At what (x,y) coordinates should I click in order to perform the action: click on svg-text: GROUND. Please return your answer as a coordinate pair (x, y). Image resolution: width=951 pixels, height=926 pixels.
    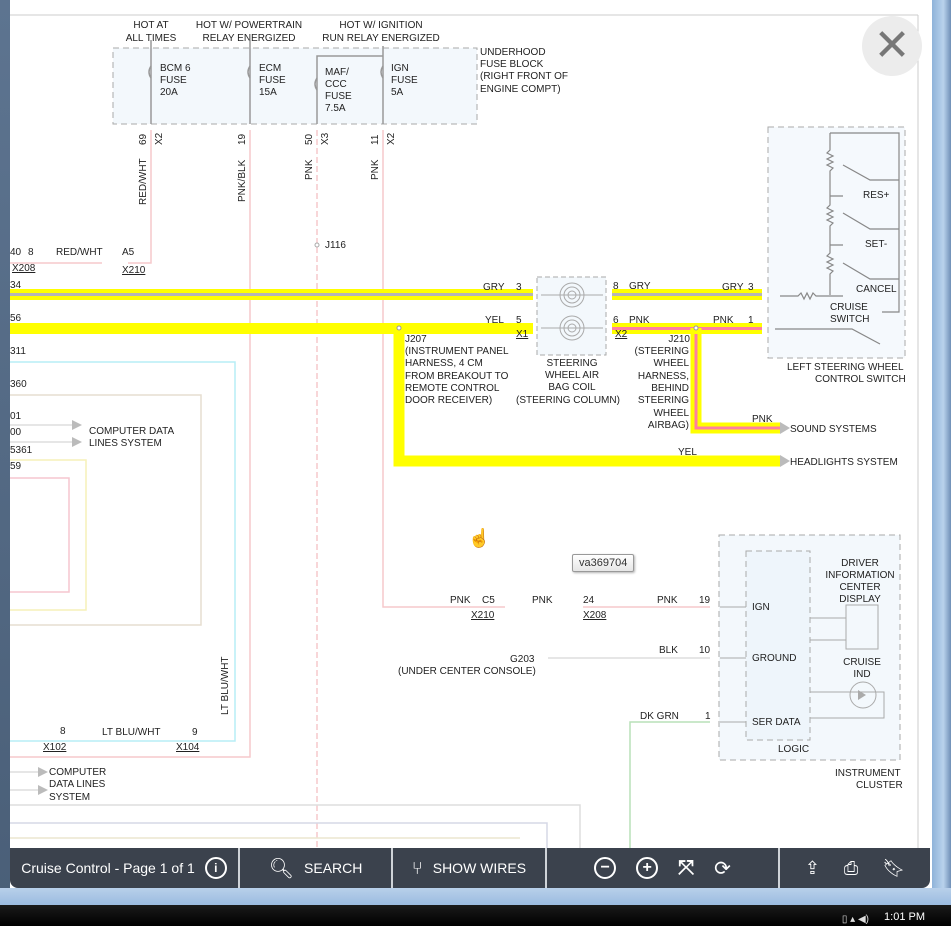
    Looking at the image, I should click on (774, 658).